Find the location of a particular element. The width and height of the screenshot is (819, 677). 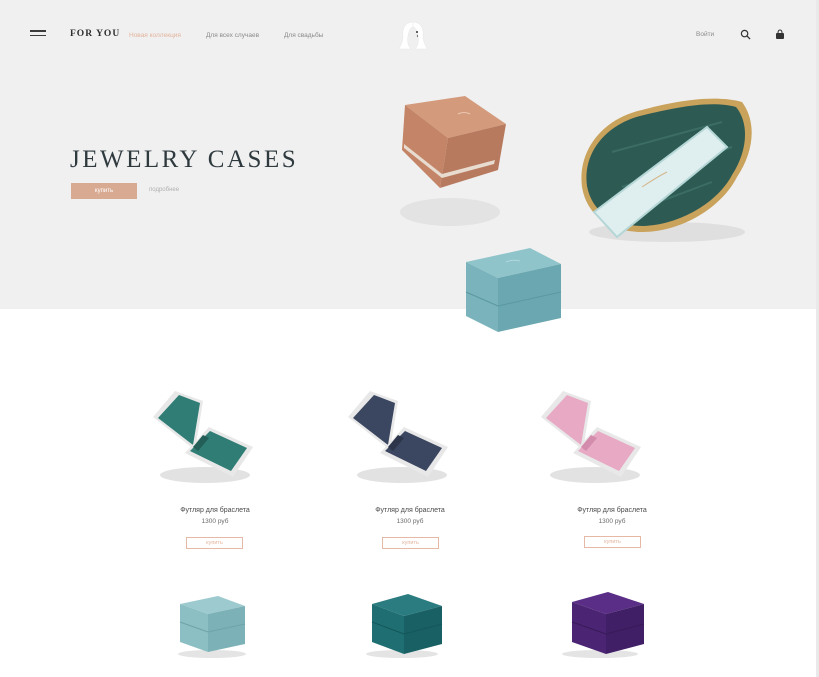

login-link: Войти is located at coordinates (705, 34).